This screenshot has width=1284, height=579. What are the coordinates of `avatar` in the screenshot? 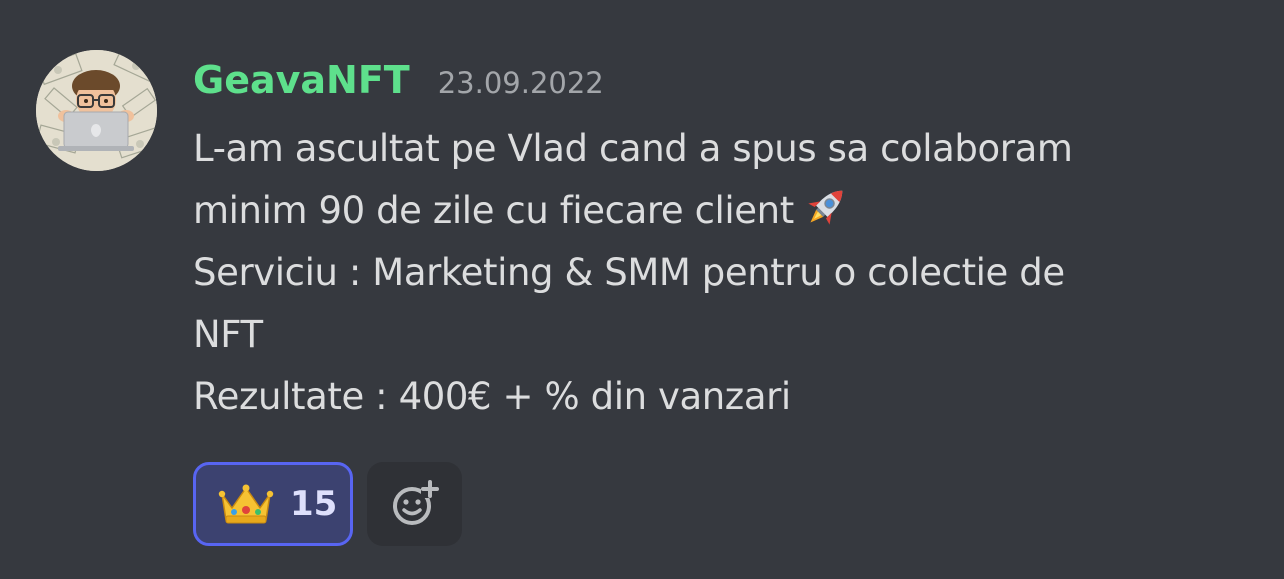 It's located at (96, 110).